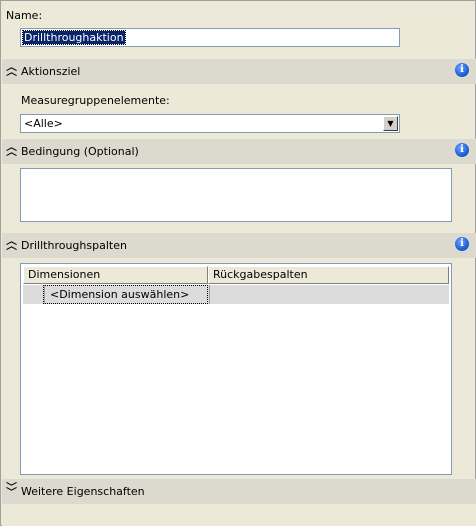 The image size is (476, 526). Describe the element at coordinates (35, 294) in the screenshot. I see `row-header` at that location.